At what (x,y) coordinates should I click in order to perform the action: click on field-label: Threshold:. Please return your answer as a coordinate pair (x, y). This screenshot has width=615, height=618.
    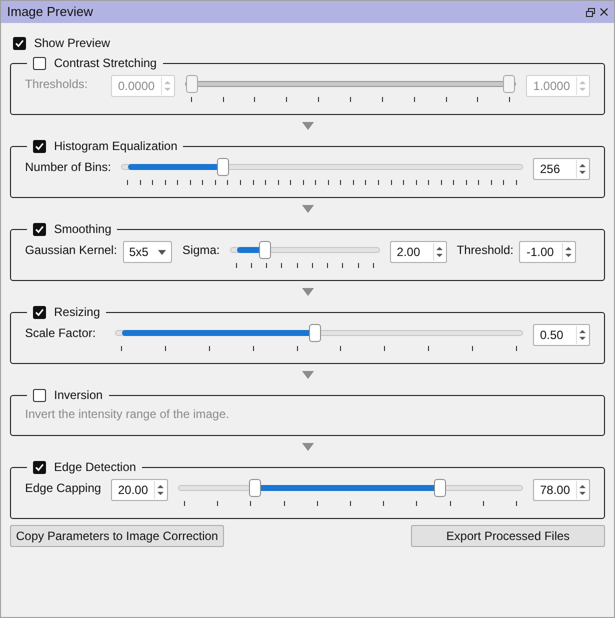
    Looking at the image, I should click on (485, 250).